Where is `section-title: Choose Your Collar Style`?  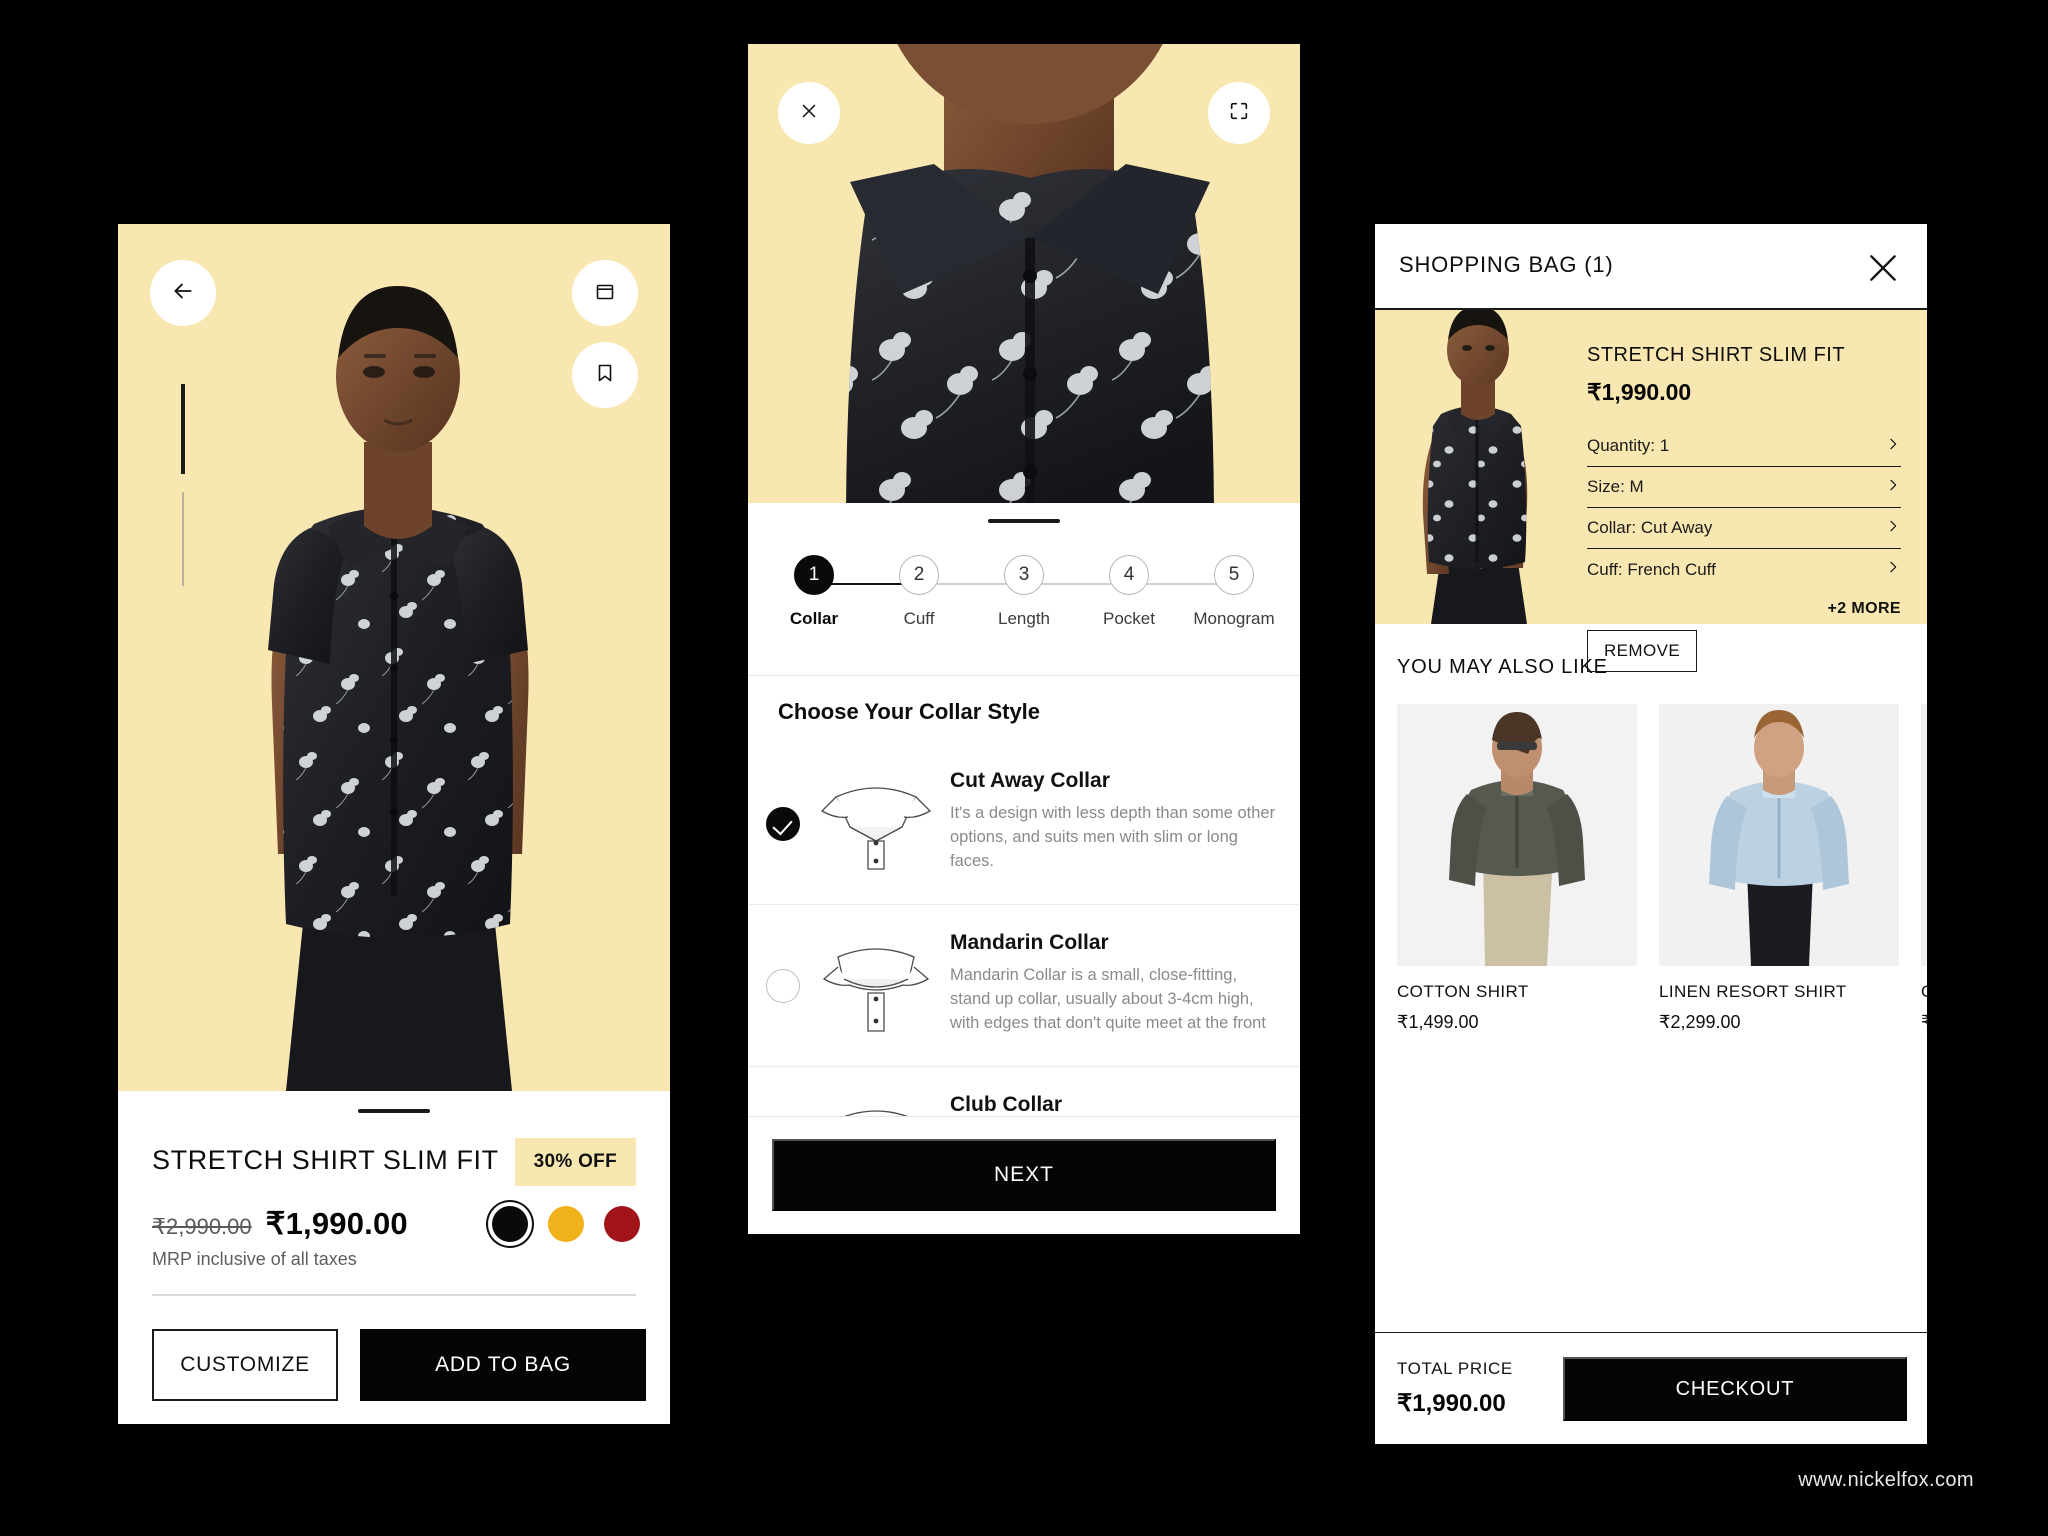
section-title: Choose Your Collar Style is located at coordinates (909, 711).